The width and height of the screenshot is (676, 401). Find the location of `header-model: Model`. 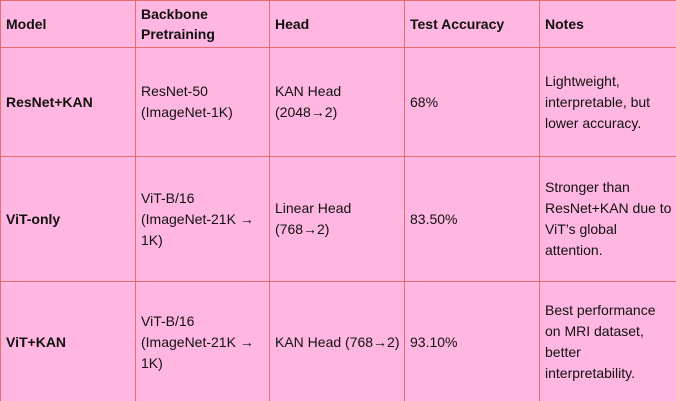

header-model: Model is located at coordinates (68, 24).